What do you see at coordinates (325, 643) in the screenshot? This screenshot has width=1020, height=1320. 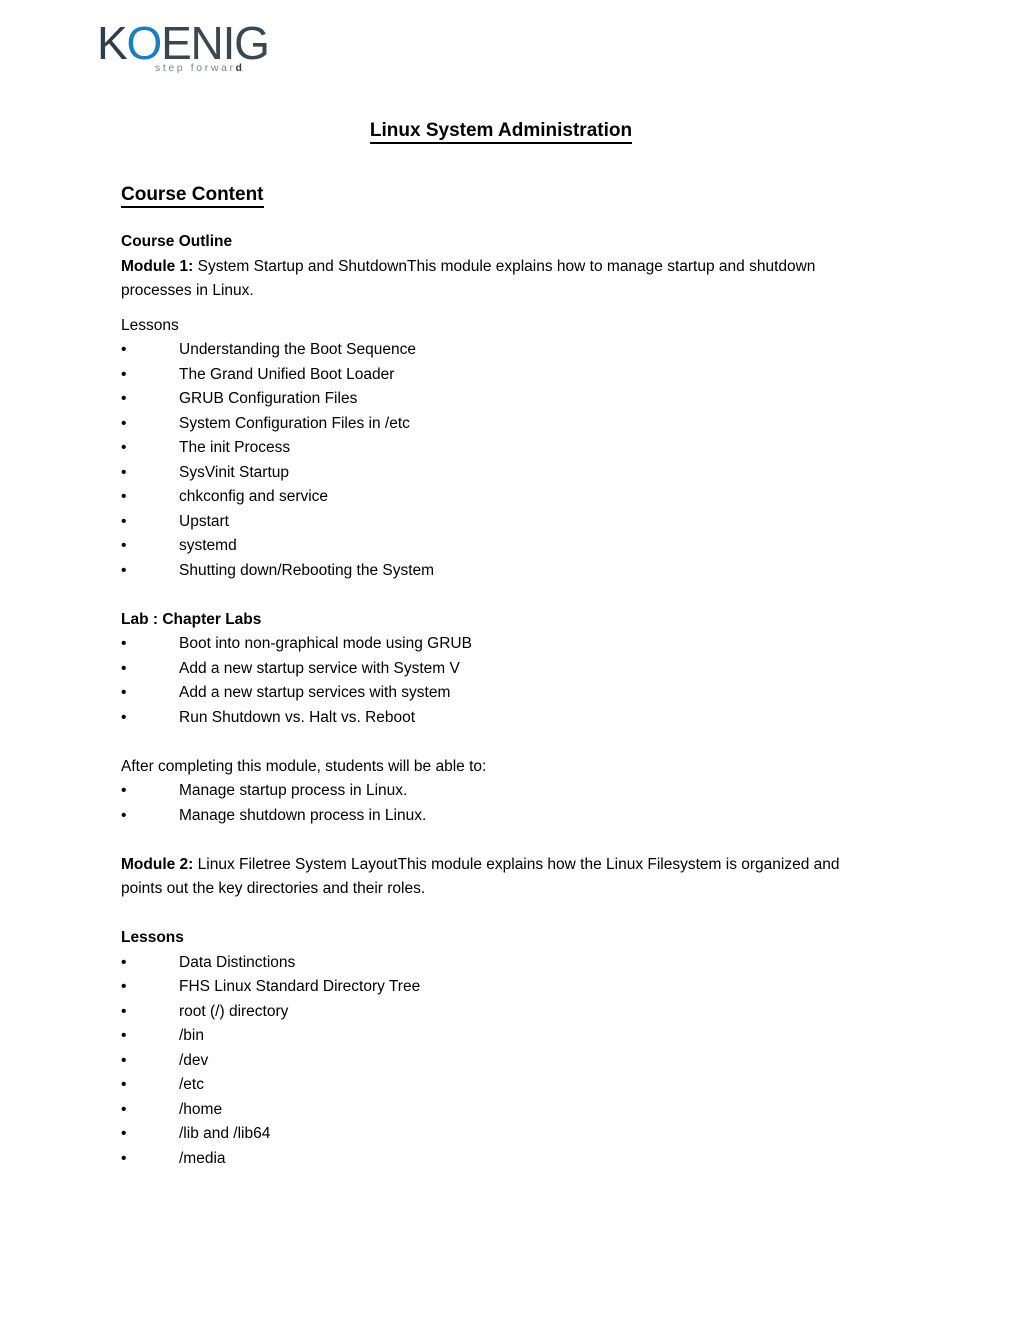 I see `list-item-label: Boot into non-graphical mode using GRUB` at bounding box center [325, 643].